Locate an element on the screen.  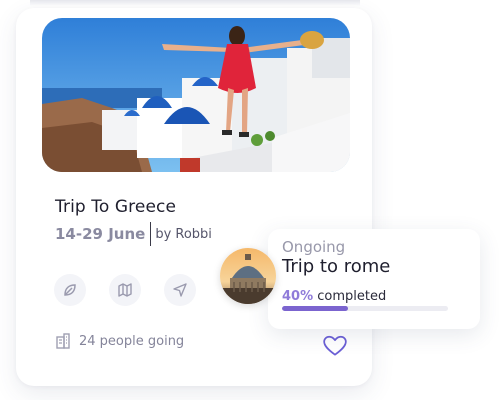
trip-status: Ongoing is located at coordinates (314, 247).